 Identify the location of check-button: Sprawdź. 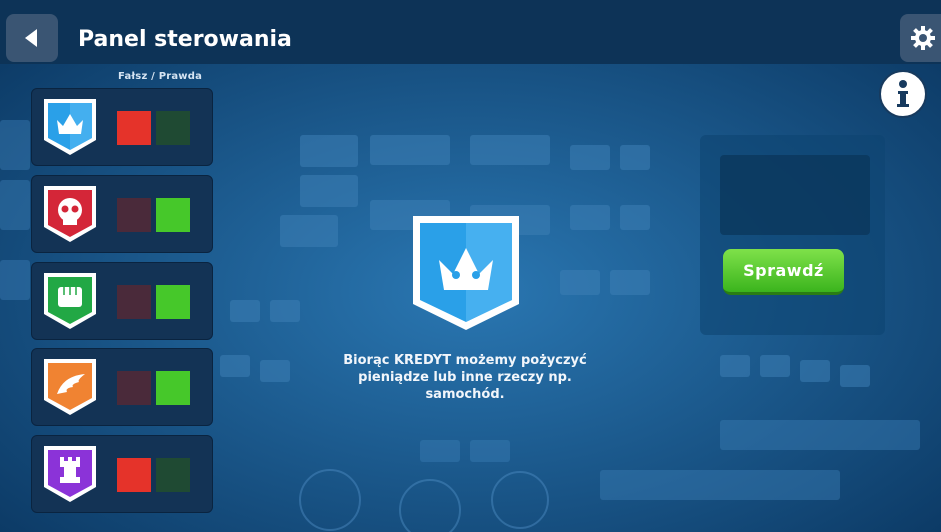
(783, 272).